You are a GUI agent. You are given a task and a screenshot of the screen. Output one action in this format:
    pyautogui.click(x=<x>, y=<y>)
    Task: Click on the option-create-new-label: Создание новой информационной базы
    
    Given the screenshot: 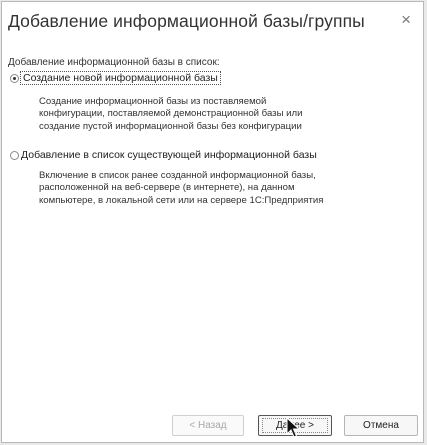 What is the action you would take?
    pyautogui.click(x=120, y=78)
    